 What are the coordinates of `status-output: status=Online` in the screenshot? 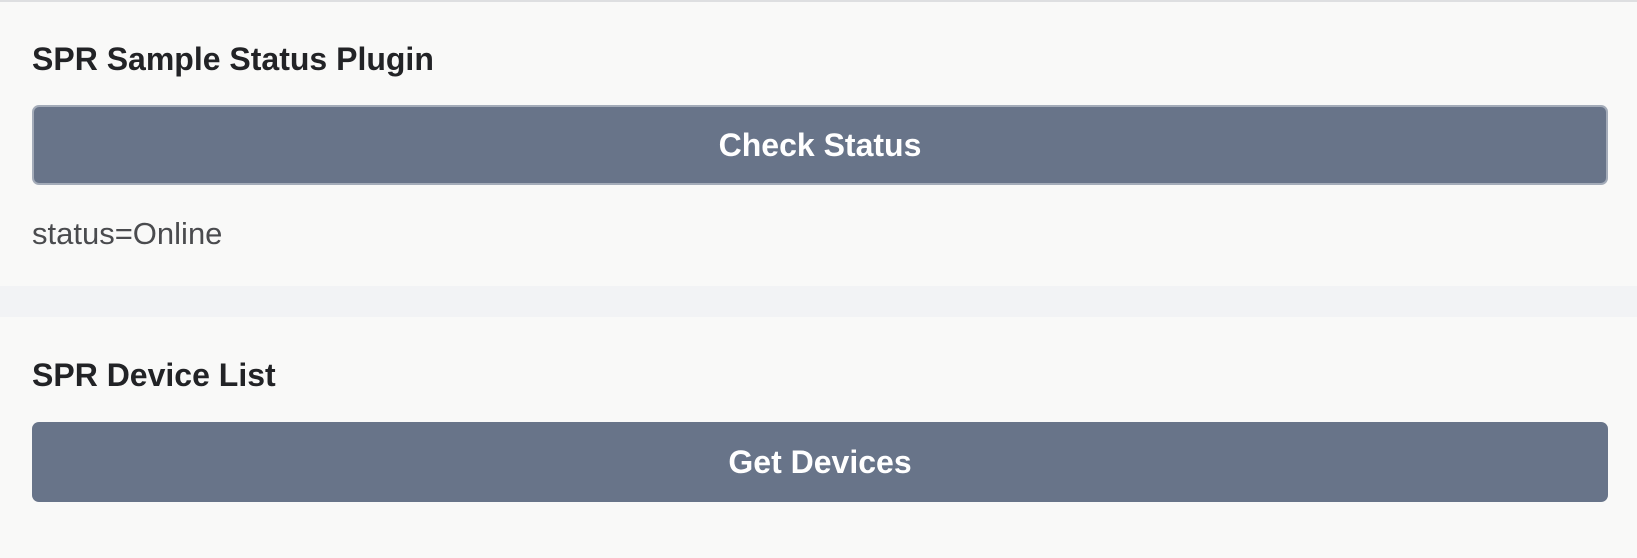 It's located at (127, 233).